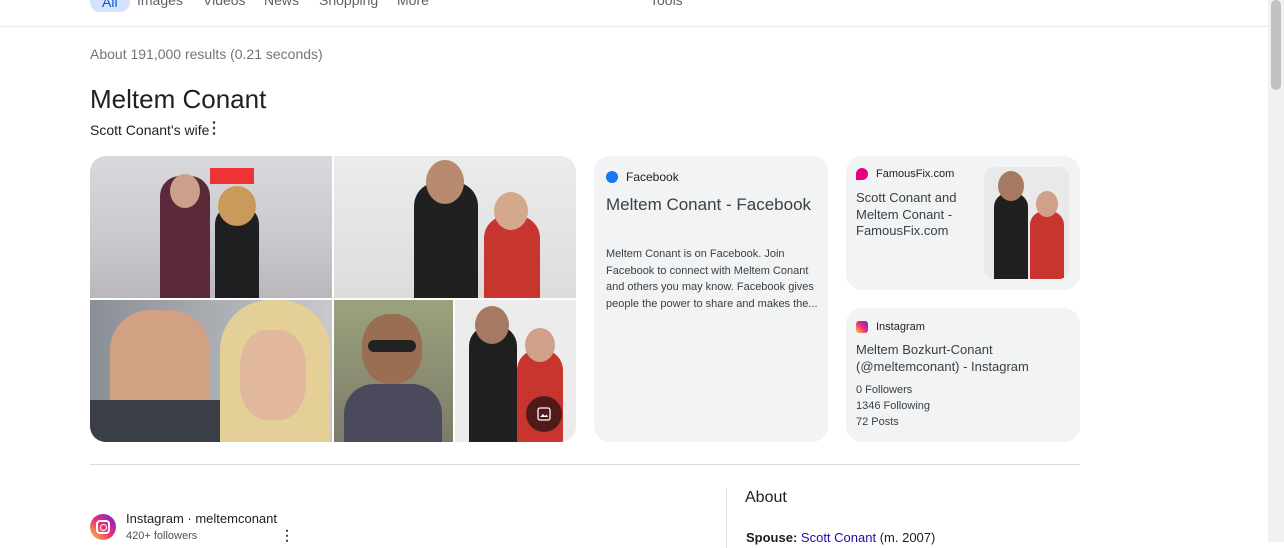  I want to click on spouse-label: Spouse:, so click(772, 537).